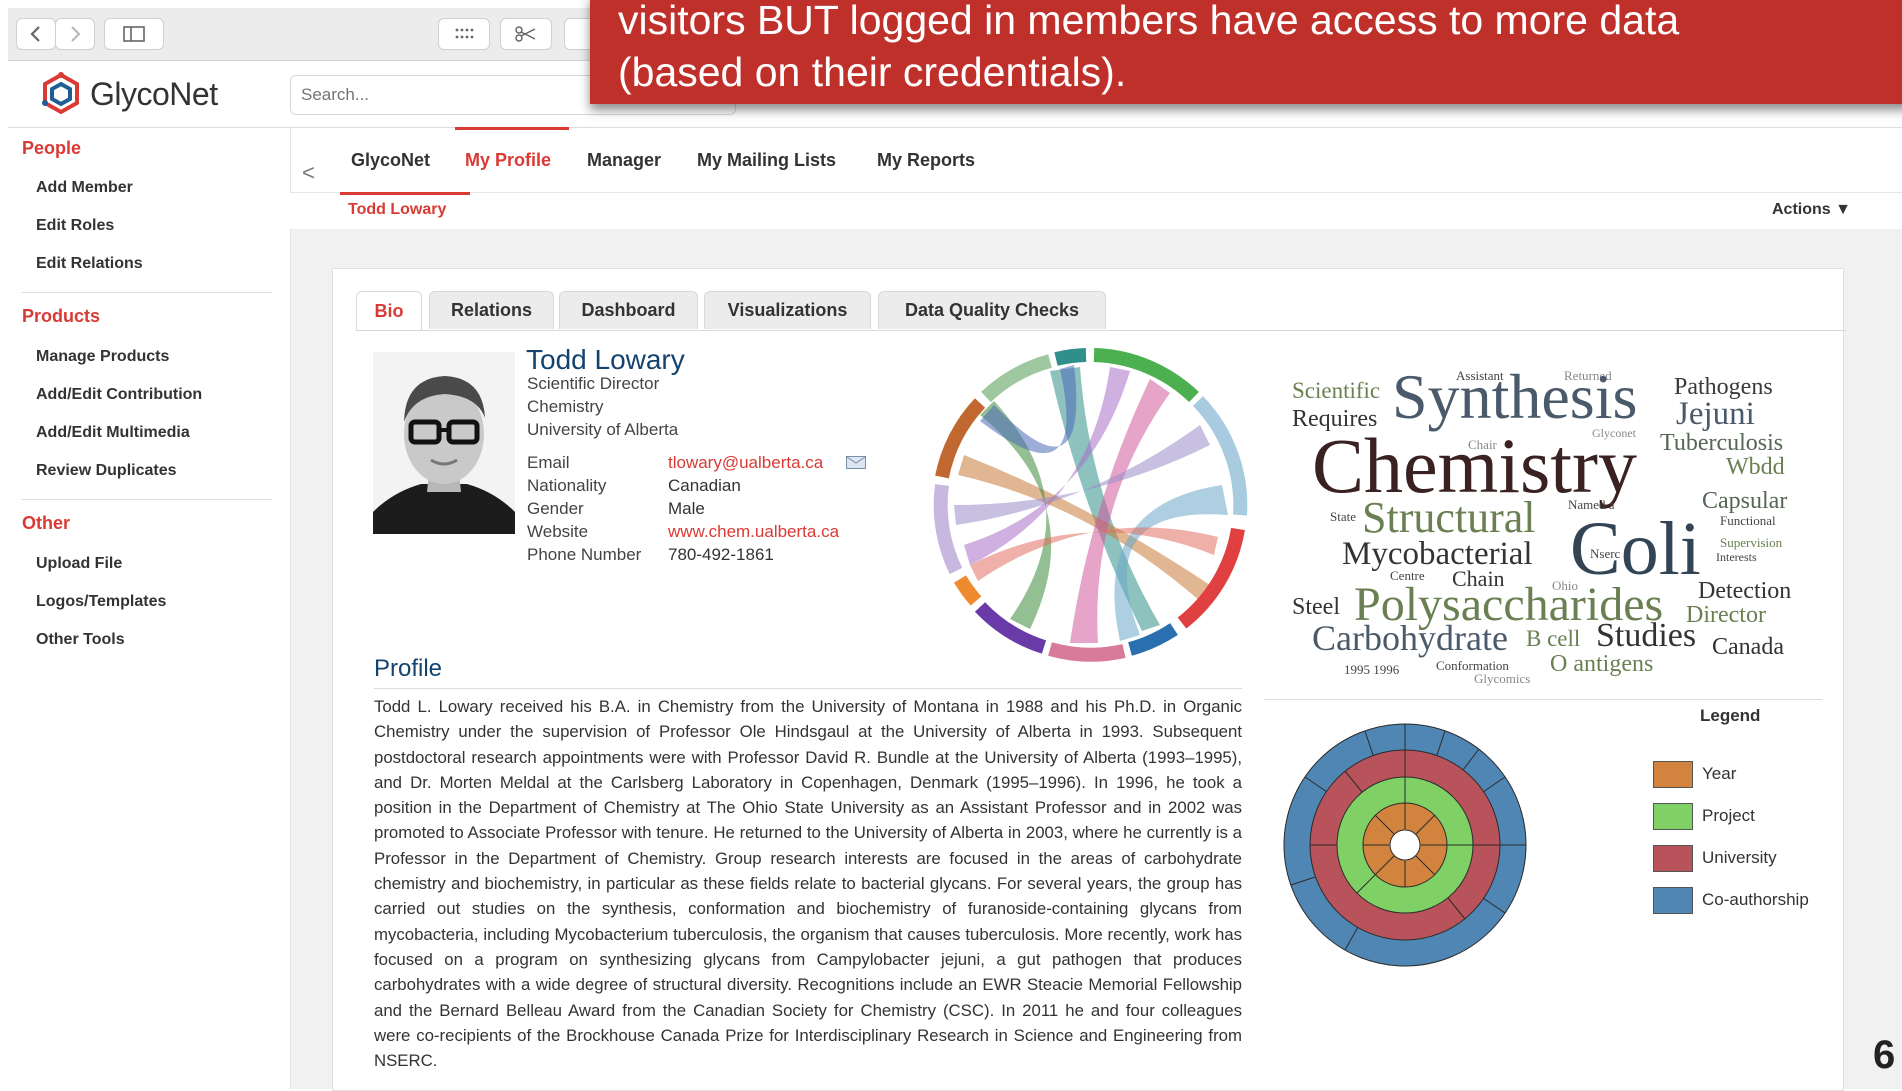 The height and width of the screenshot is (1091, 1902). Describe the element at coordinates (872, 72) in the screenshot. I see `banner-line-2: (based on their credentials).` at that location.